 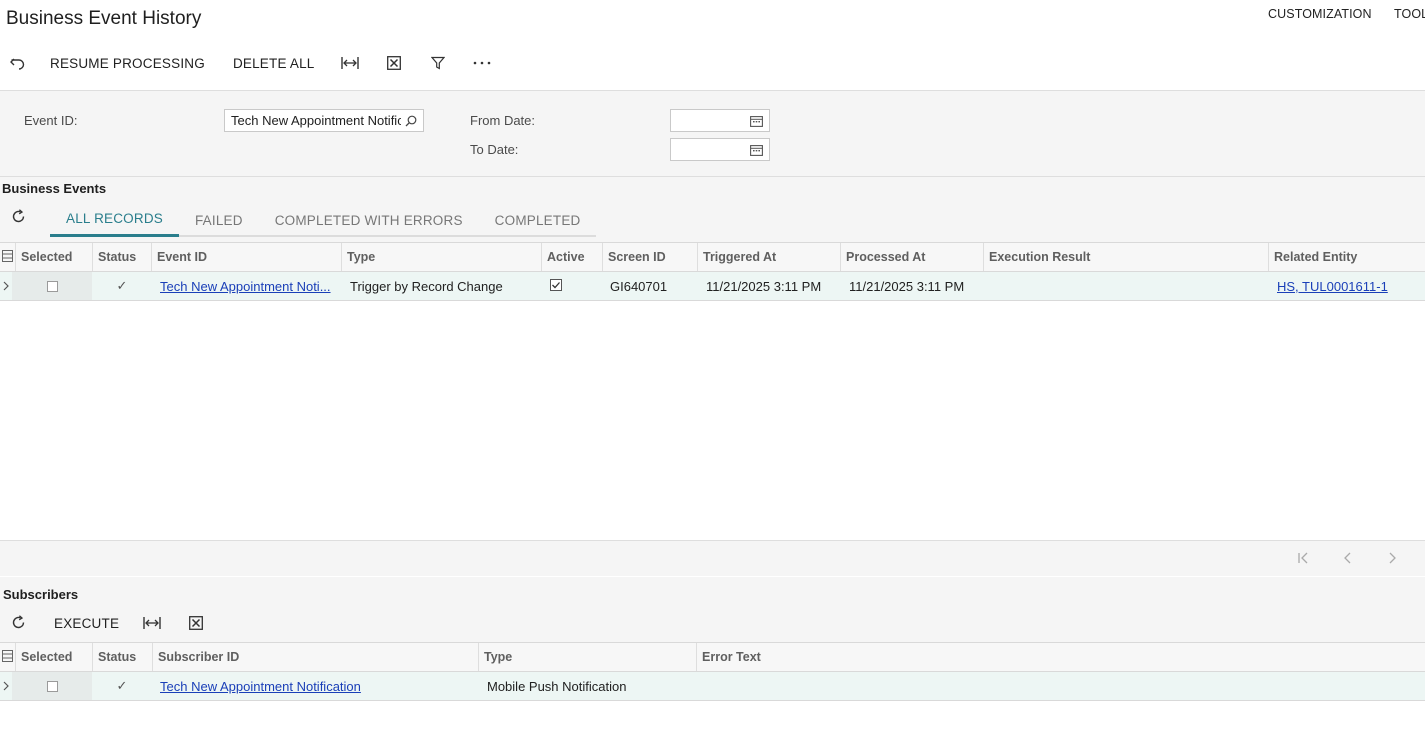 I want to click on tools-menu: TOOL, so click(x=1409, y=14).